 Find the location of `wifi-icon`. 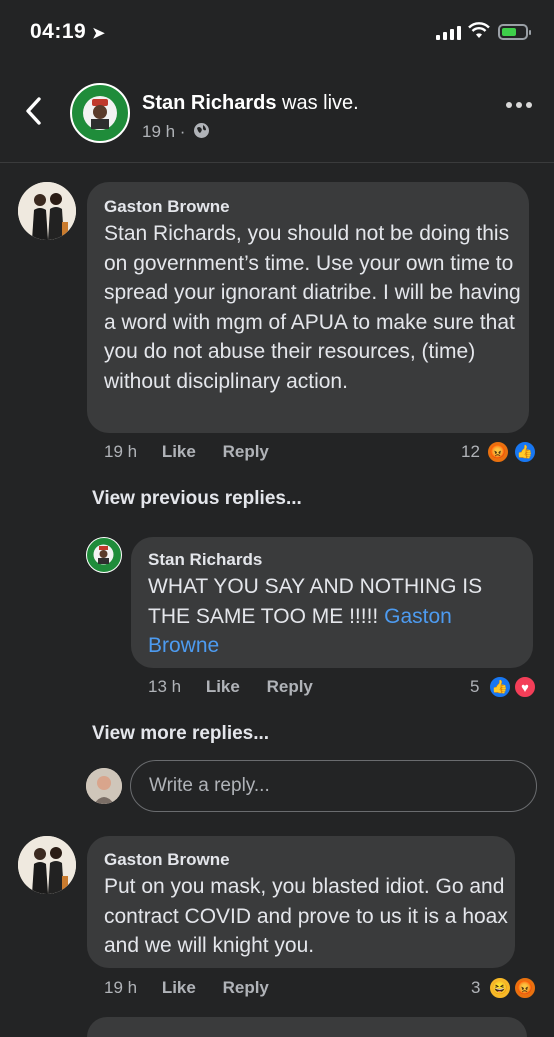

wifi-icon is located at coordinates (479, 30).